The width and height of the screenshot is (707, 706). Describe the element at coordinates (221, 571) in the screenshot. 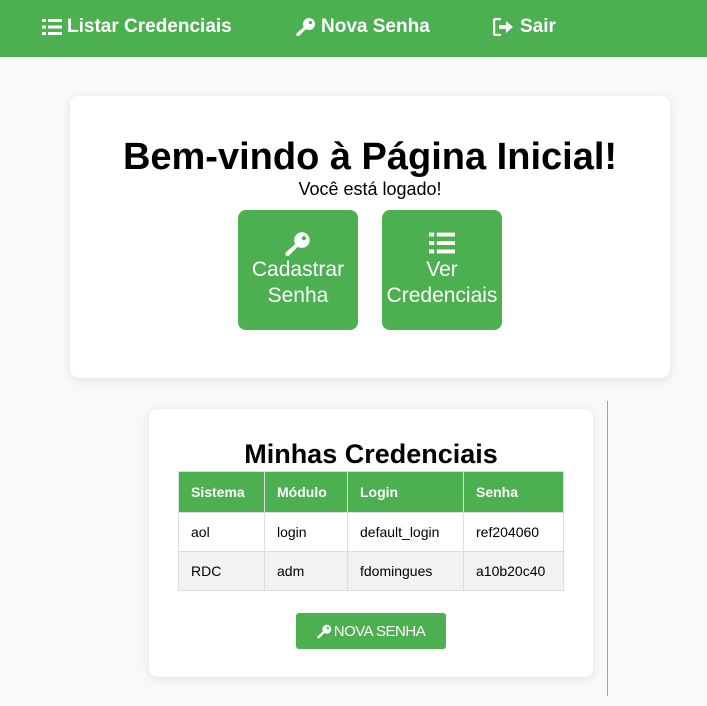

I see `cell-system: RDC` at that location.